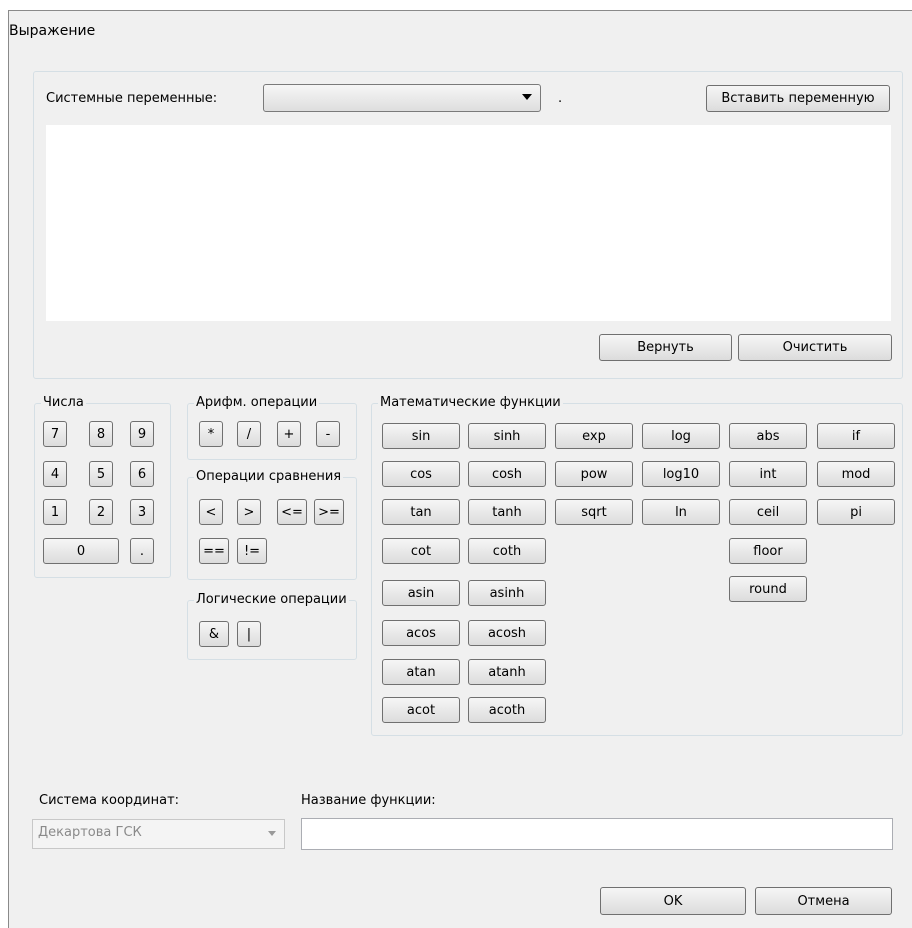 The height and width of the screenshot is (928, 912). I want to click on function-name-input, so click(597, 834).